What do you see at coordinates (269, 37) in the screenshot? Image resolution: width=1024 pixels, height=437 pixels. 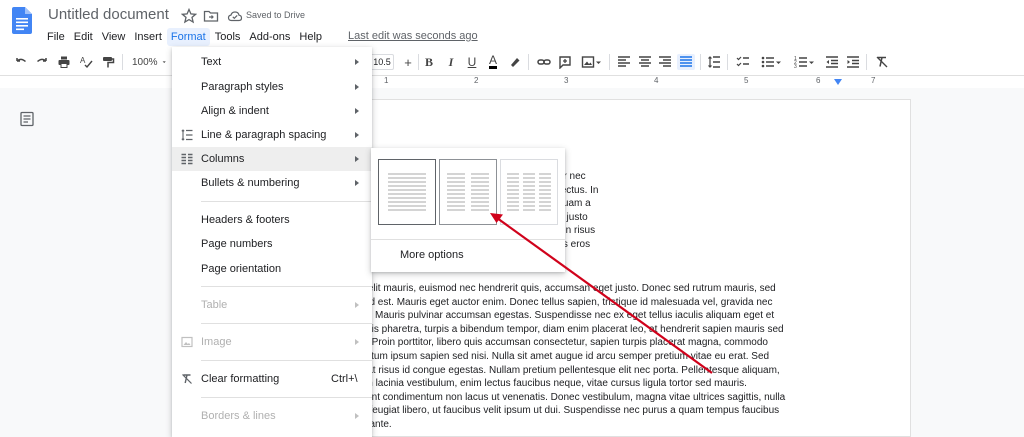 I see `menu-addons: Add-ons` at bounding box center [269, 37].